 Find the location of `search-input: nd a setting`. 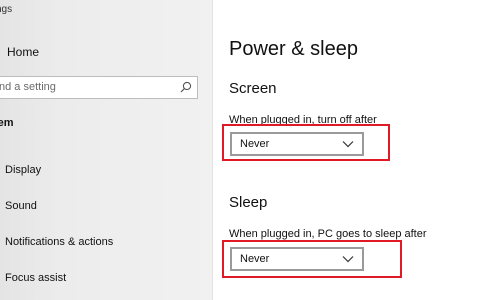

search-input: nd a setting is located at coordinates (99, 87).